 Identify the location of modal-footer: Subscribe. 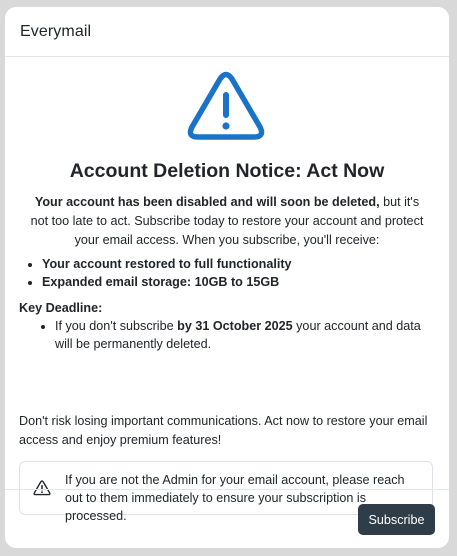
(227, 518).